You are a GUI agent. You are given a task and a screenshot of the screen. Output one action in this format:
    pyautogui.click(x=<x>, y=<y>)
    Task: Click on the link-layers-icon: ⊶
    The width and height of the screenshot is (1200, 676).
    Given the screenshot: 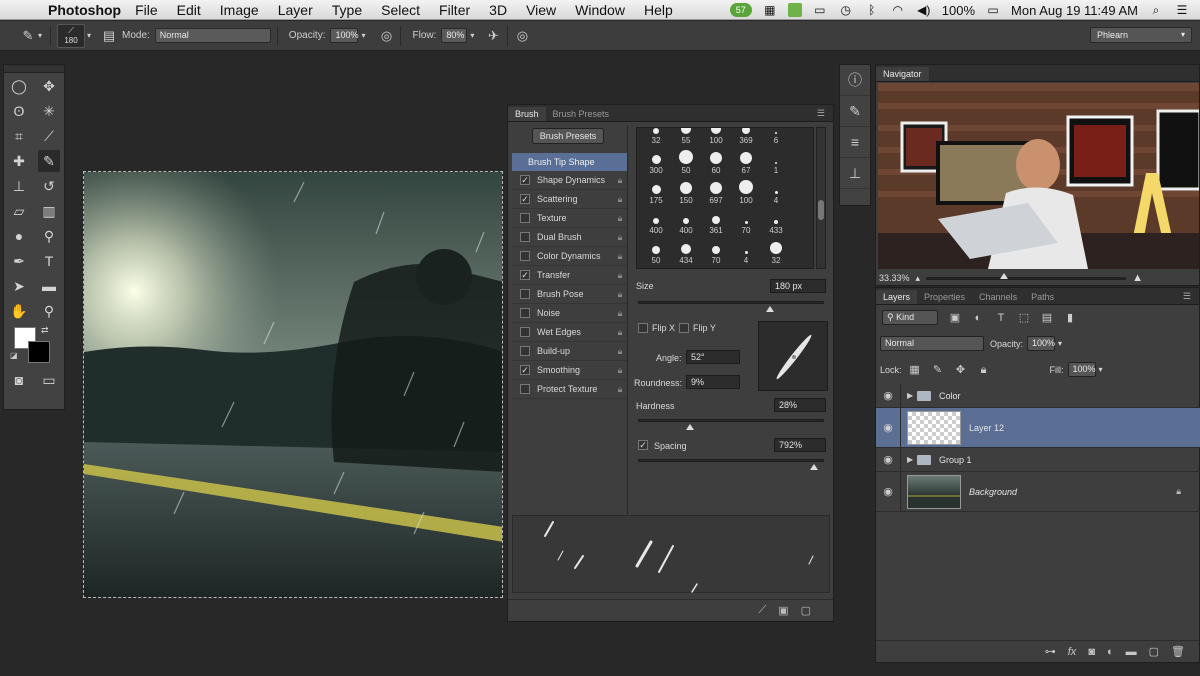 What is the action you would take?
    pyautogui.click(x=1050, y=651)
    